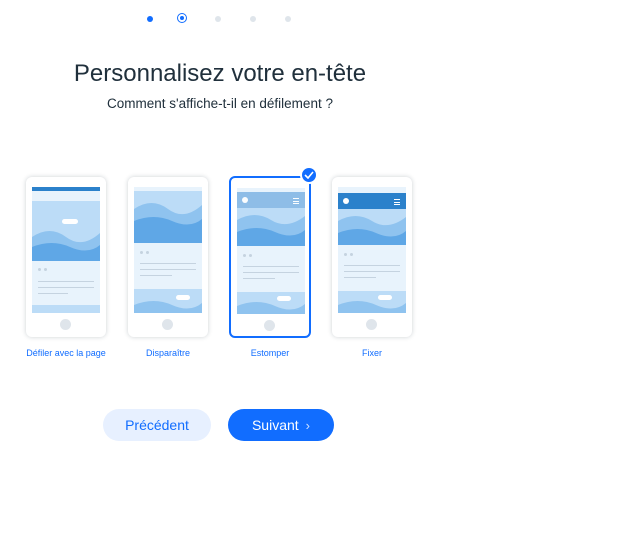 This screenshot has height=549, width=642. I want to click on option-disappear, so click(168, 258).